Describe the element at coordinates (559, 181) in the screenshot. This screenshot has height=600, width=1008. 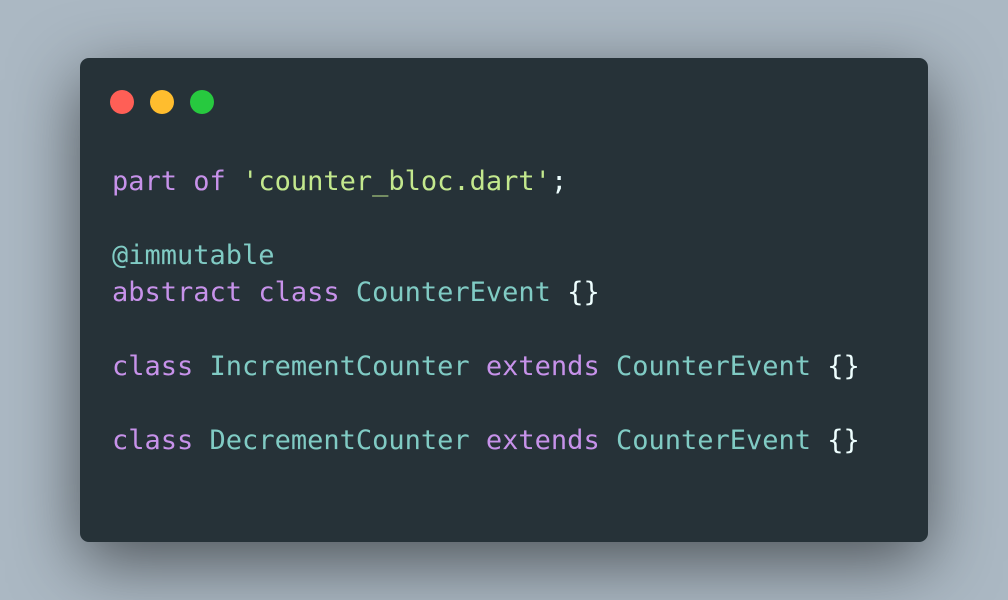
I see `code-token-punctuation: ;` at that location.